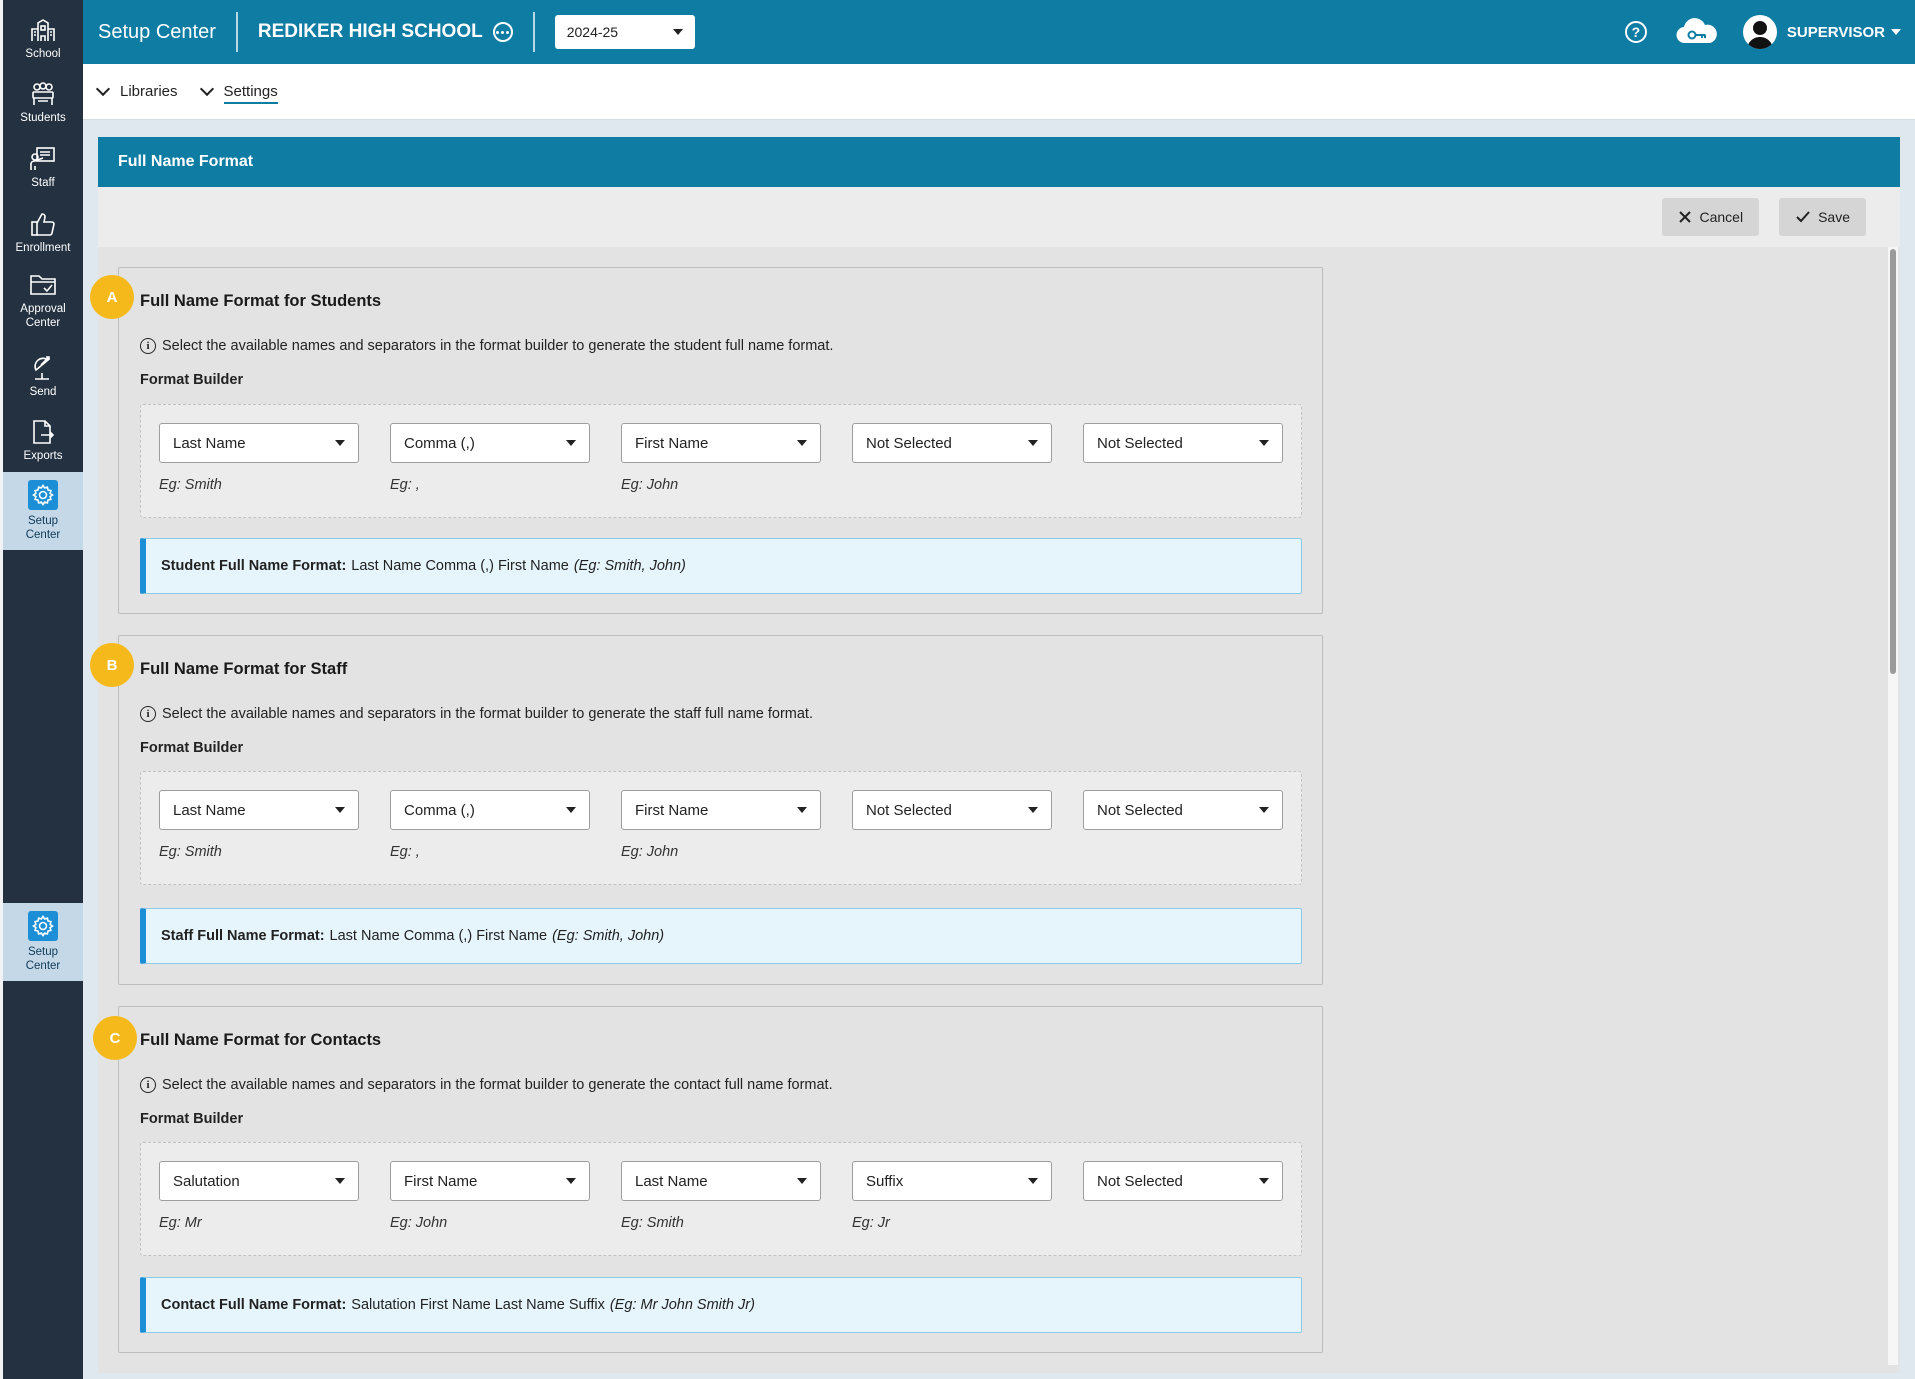 The width and height of the screenshot is (1915, 1379). I want to click on thumbs-up-icon, so click(43, 224).